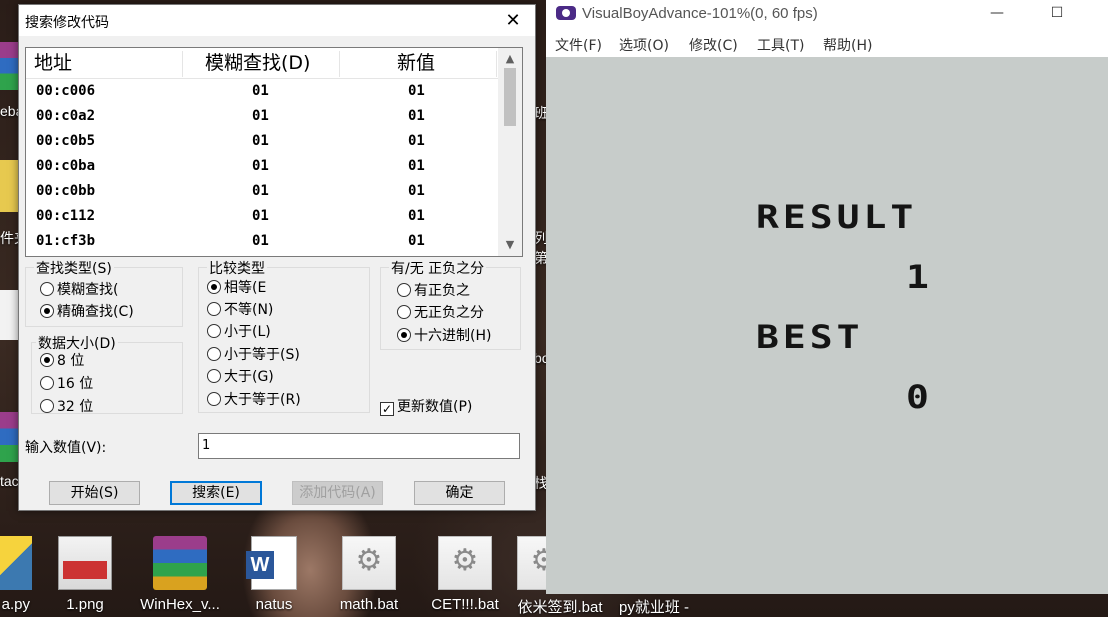  What do you see at coordinates (510, 245) in the screenshot?
I see `scroll-down-icon: ▼` at bounding box center [510, 245].